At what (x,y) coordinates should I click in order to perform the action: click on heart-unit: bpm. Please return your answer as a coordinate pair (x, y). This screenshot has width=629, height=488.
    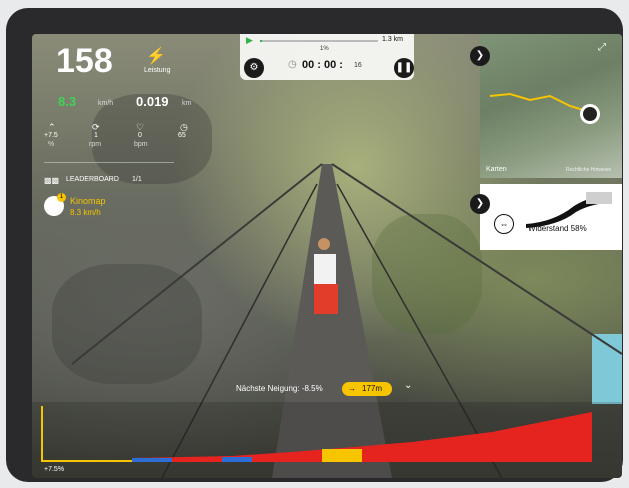
    Looking at the image, I should click on (141, 144).